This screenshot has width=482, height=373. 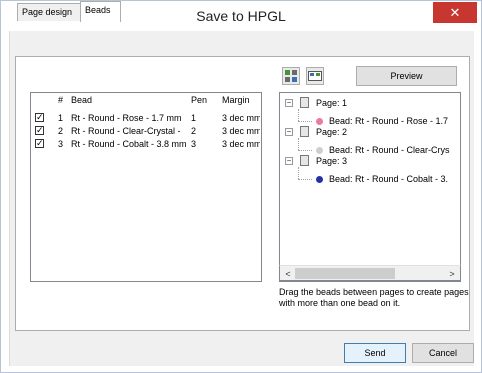 I want to click on tree-page-item: Page: 2, so click(x=331, y=132).